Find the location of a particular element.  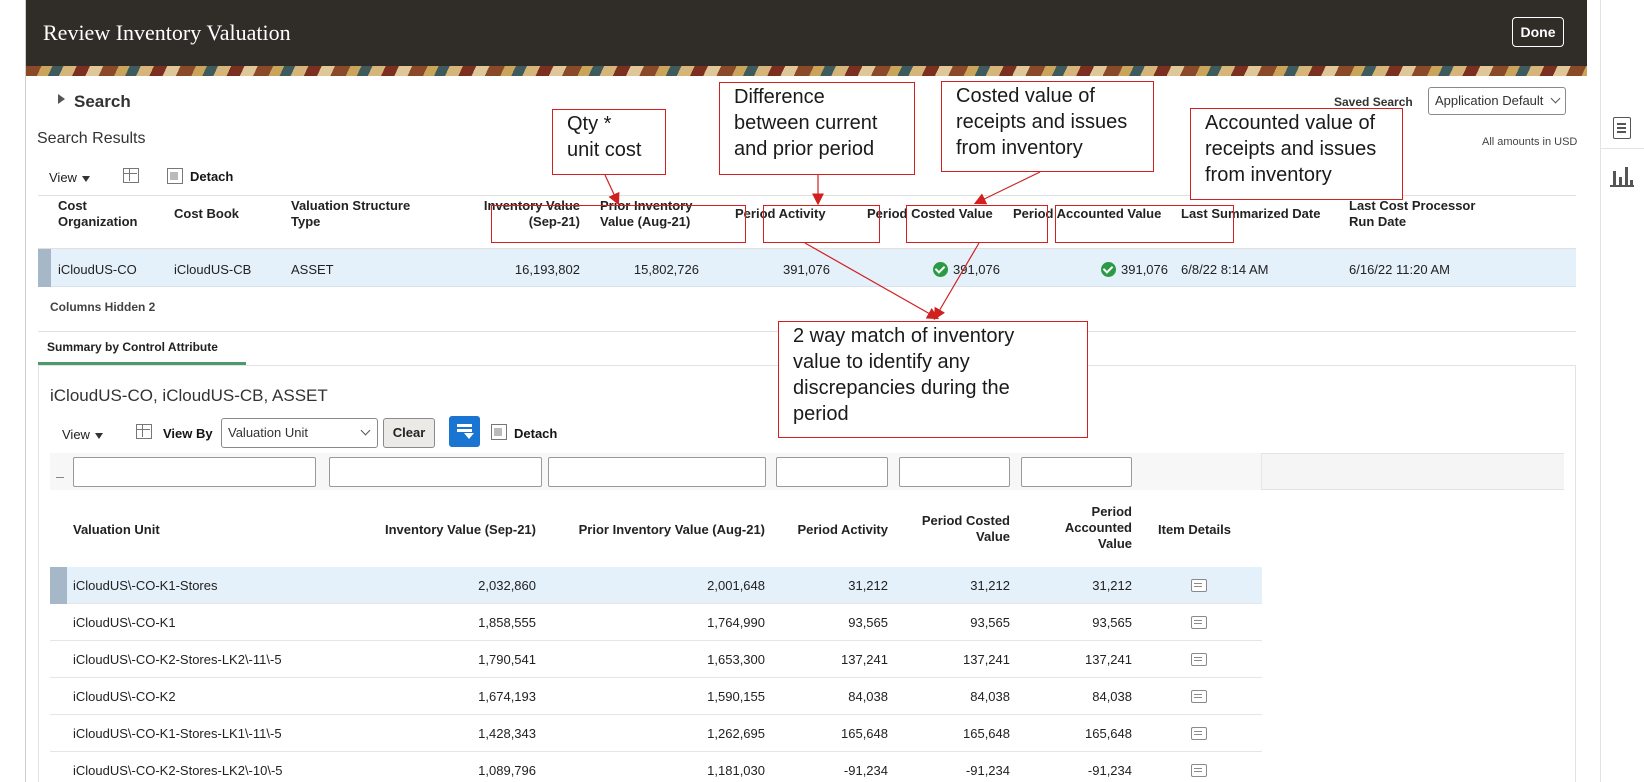

saved-search-value: Application Default is located at coordinates (1489, 100).